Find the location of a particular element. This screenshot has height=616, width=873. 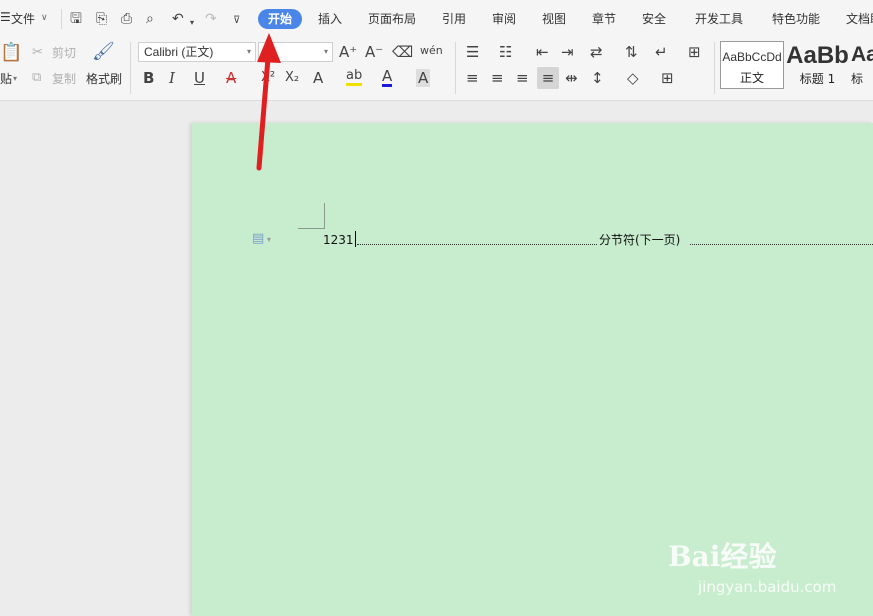

watermark-url: jingyan.baidu.com is located at coordinates (767, 587).